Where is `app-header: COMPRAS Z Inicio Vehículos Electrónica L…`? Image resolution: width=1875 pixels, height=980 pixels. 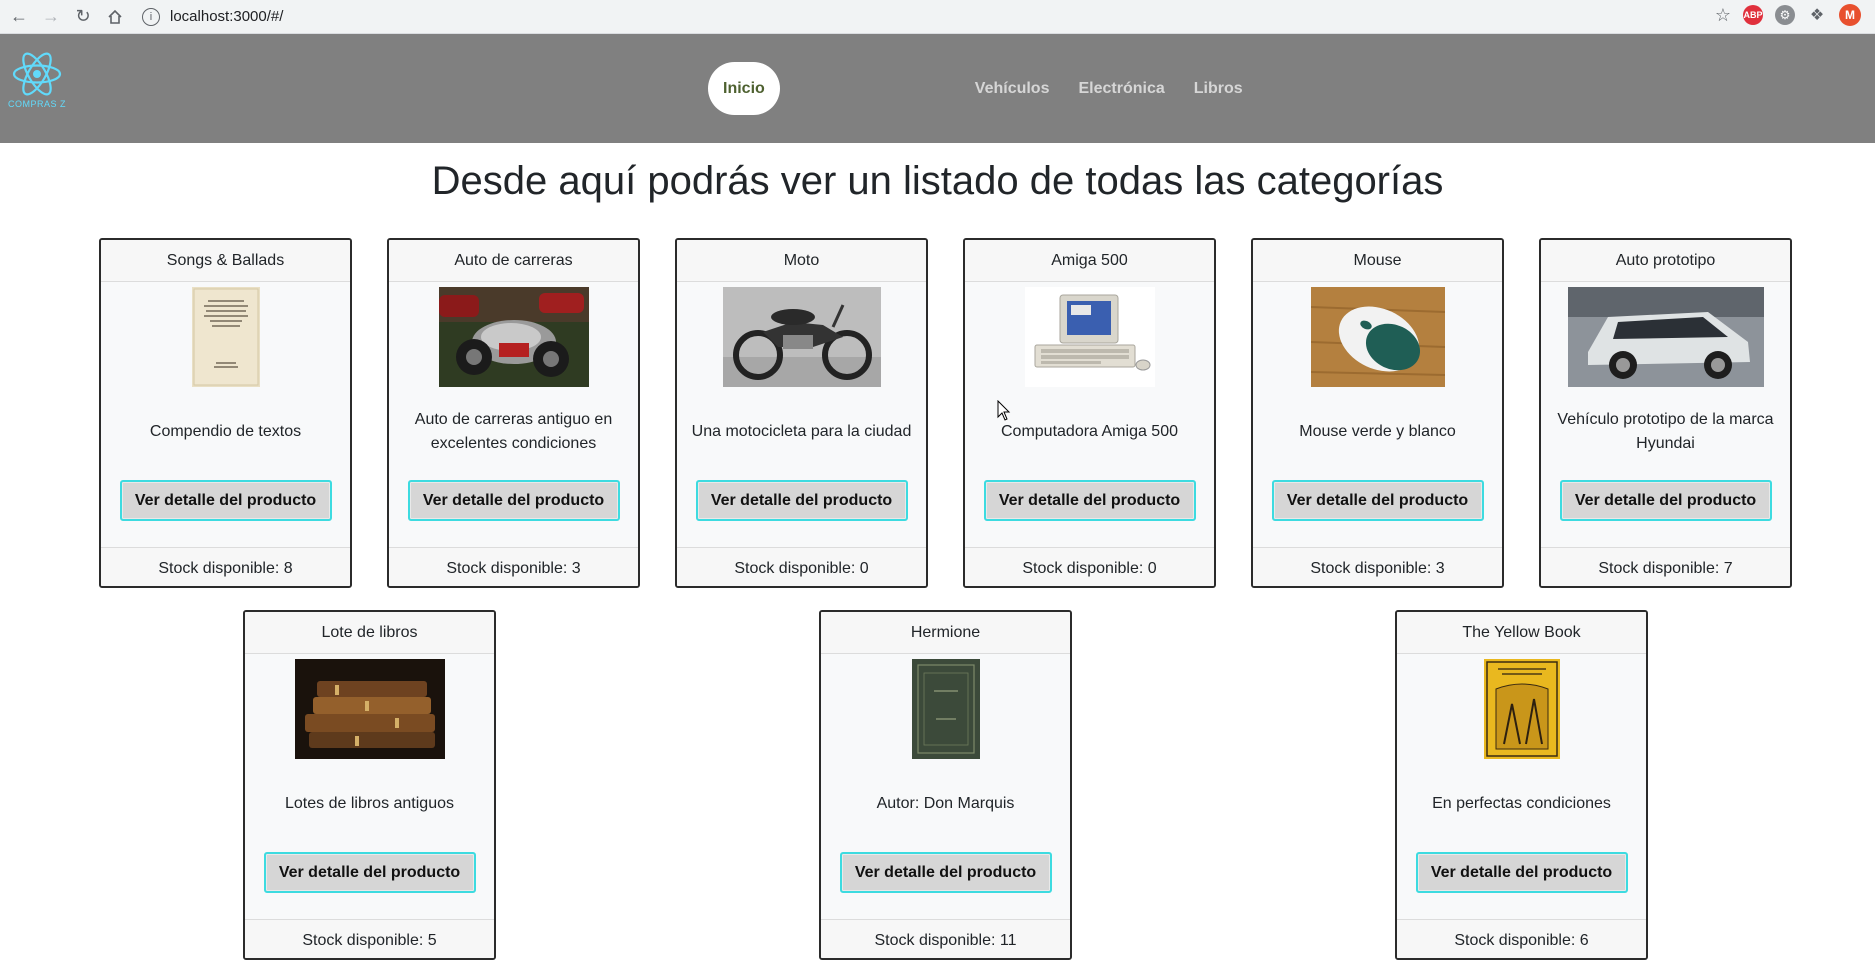
app-header: COMPRAS Z Inicio Vehículos Electrónica L… is located at coordinates (937, 88).